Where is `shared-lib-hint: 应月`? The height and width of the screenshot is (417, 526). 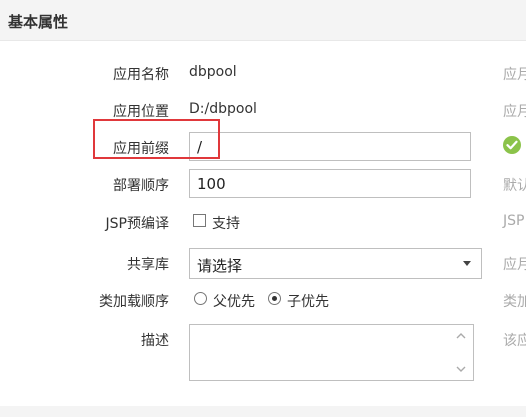 shared-lib-hint: 应月 is located at coordinates (514, 265).